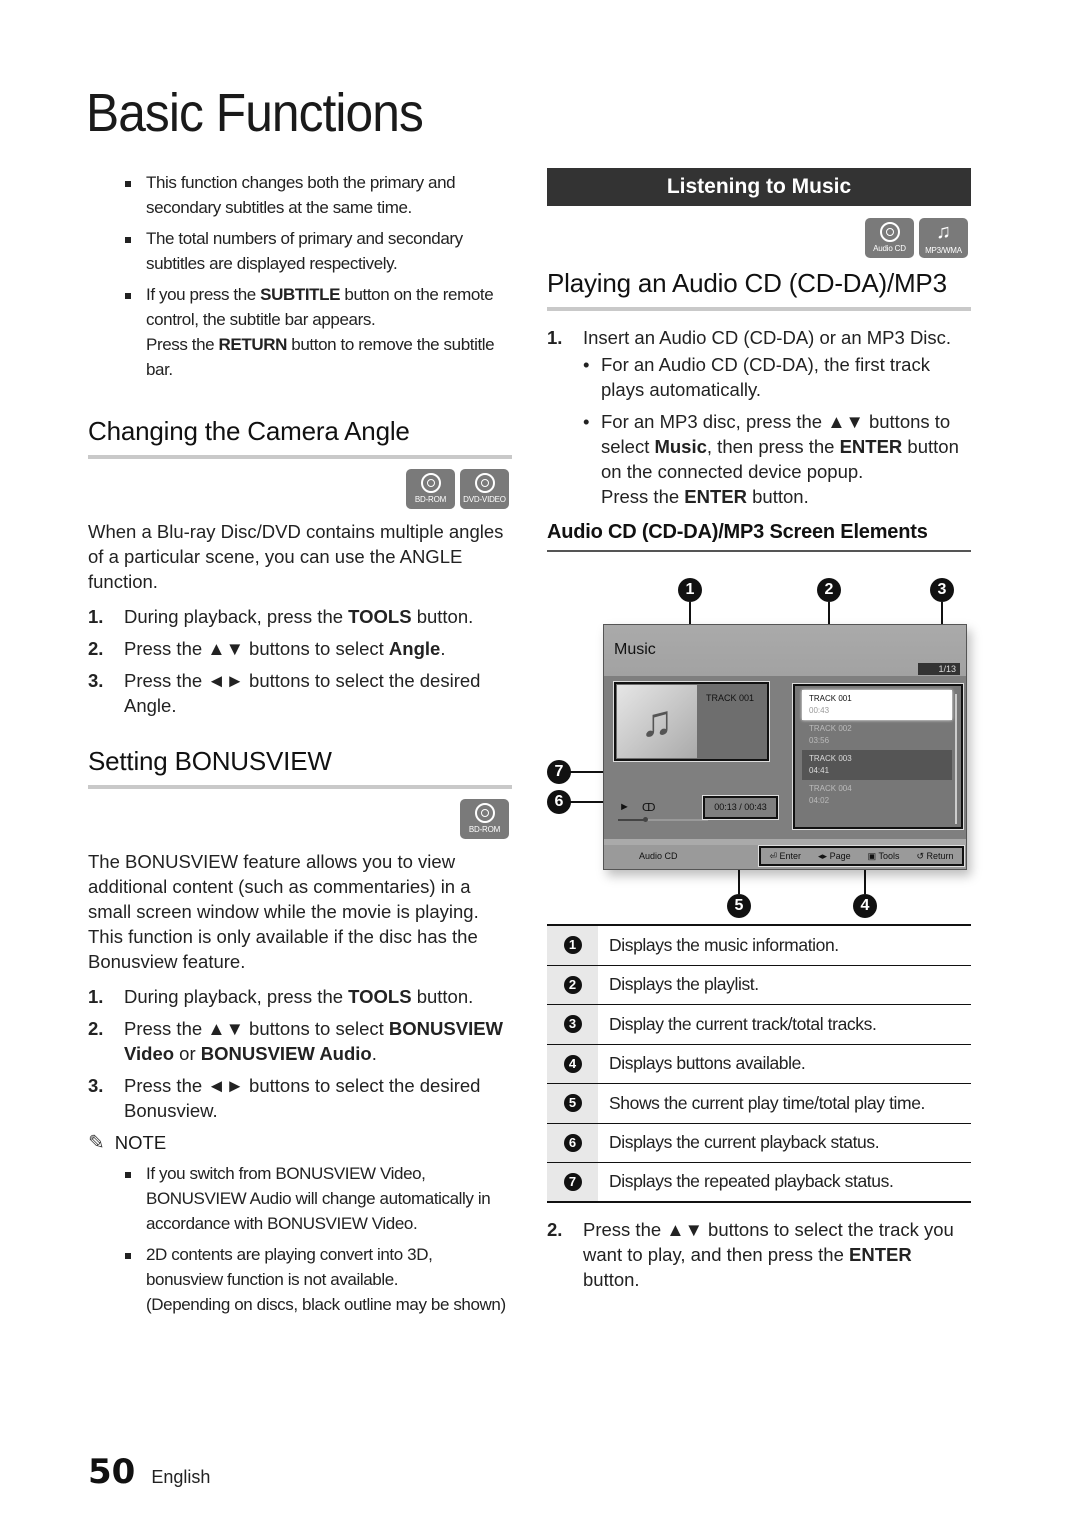 This screenshot has height=1532, width=1080. I want to click on badge-mp3-wma: ♫ MP3/WMA, so click(943, 238).